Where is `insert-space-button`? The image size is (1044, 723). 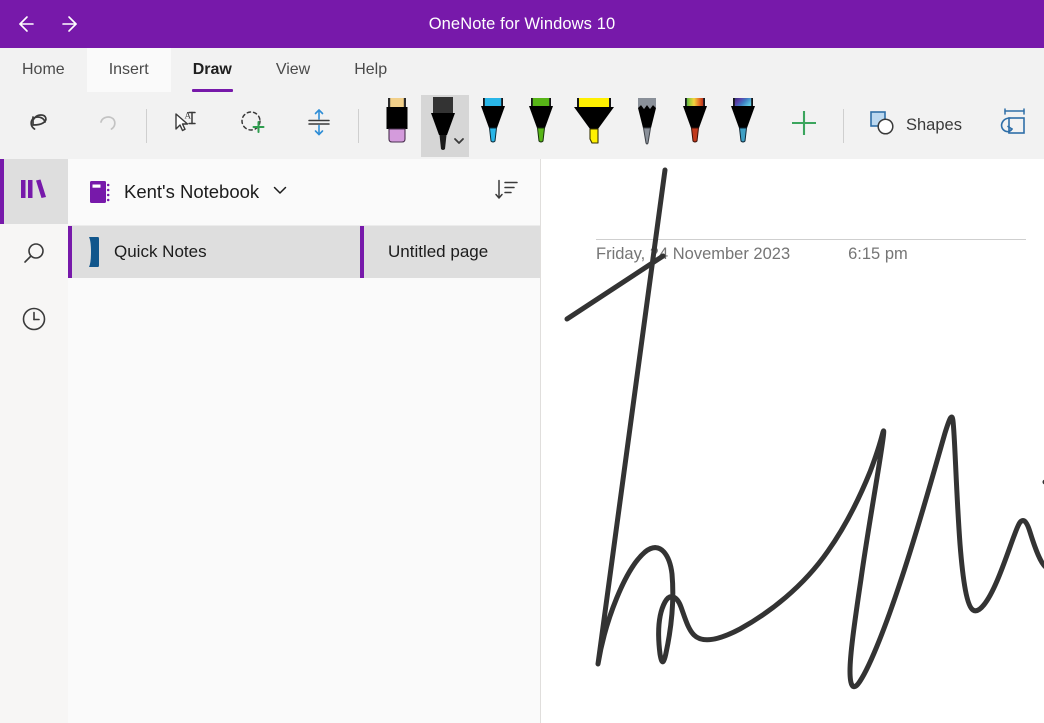 insert-space-button is located at coordinates (319, 125).